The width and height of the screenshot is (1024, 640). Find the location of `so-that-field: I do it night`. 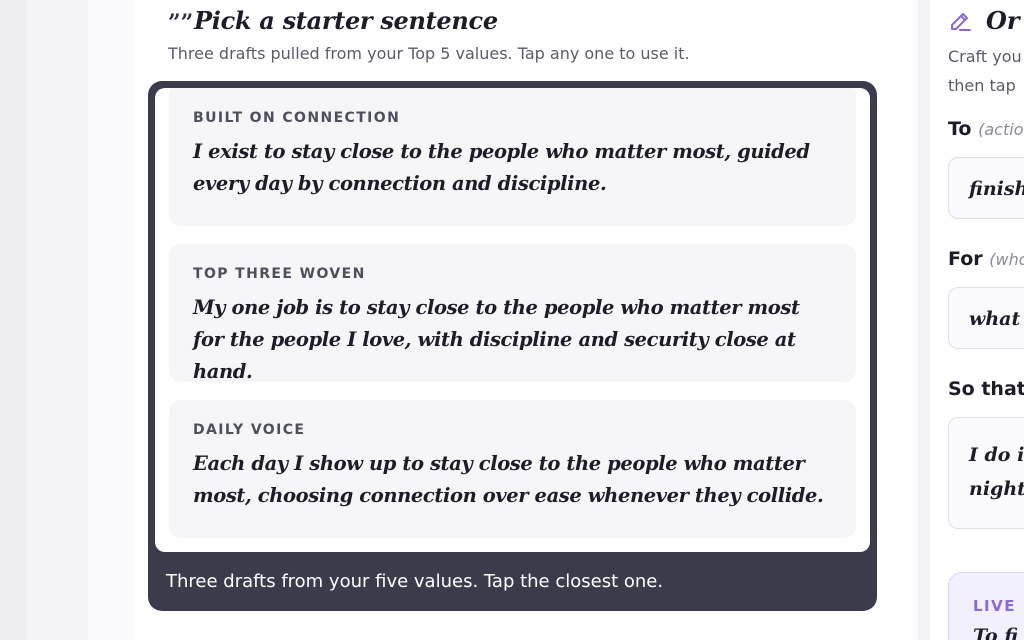

so-that-field: I do it night is located at coordinates (986, 473).